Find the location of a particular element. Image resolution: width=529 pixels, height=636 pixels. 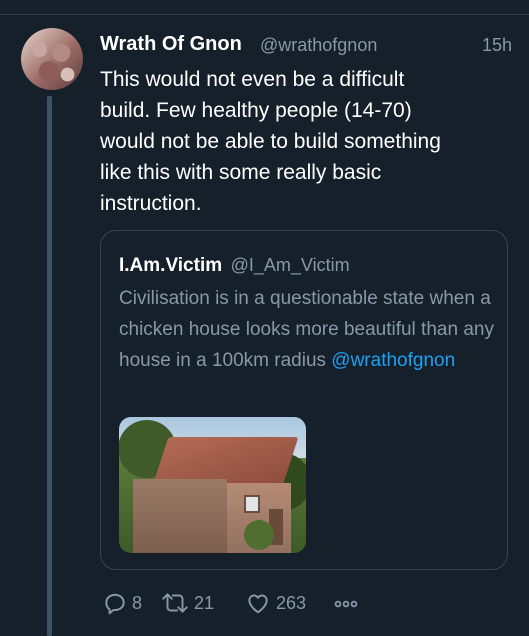

more-icon is located at coordinates (346, 603).